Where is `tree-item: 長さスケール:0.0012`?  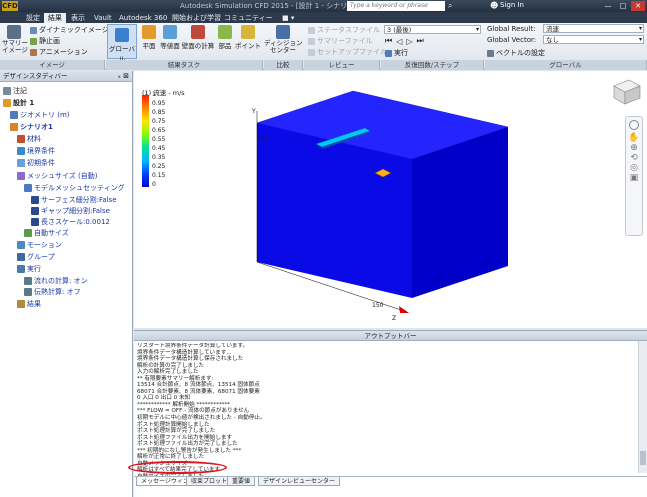
tree-item: 長さスケール:0.0012 is located at coordinates (70, 222).